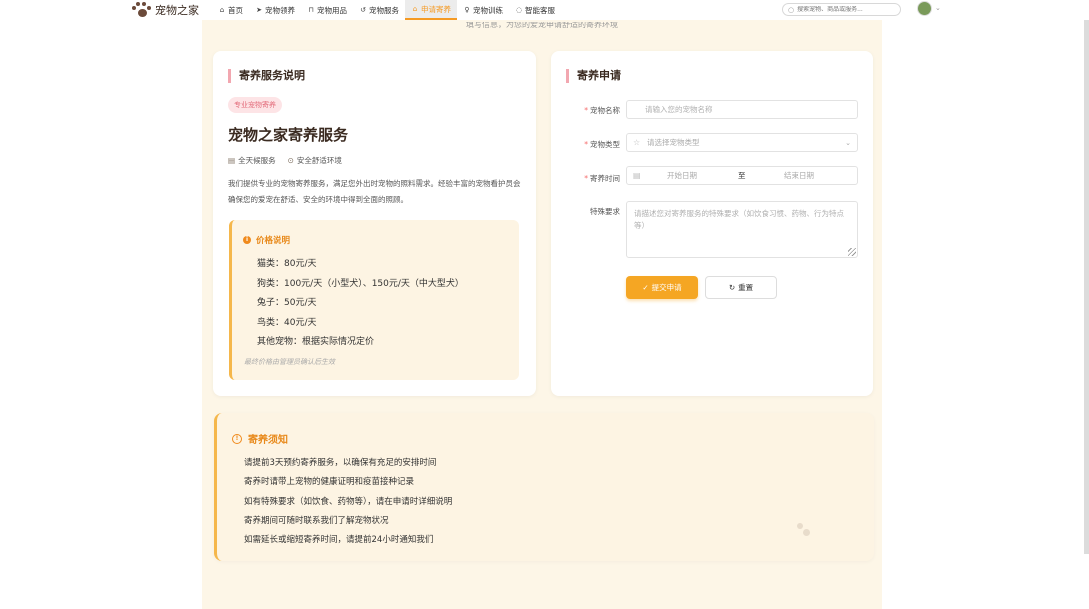  What do you see at coordinates (540, 10) in the screenshot?
I see `nav-item-label: 智能客服` at bounding box center [540, 10].